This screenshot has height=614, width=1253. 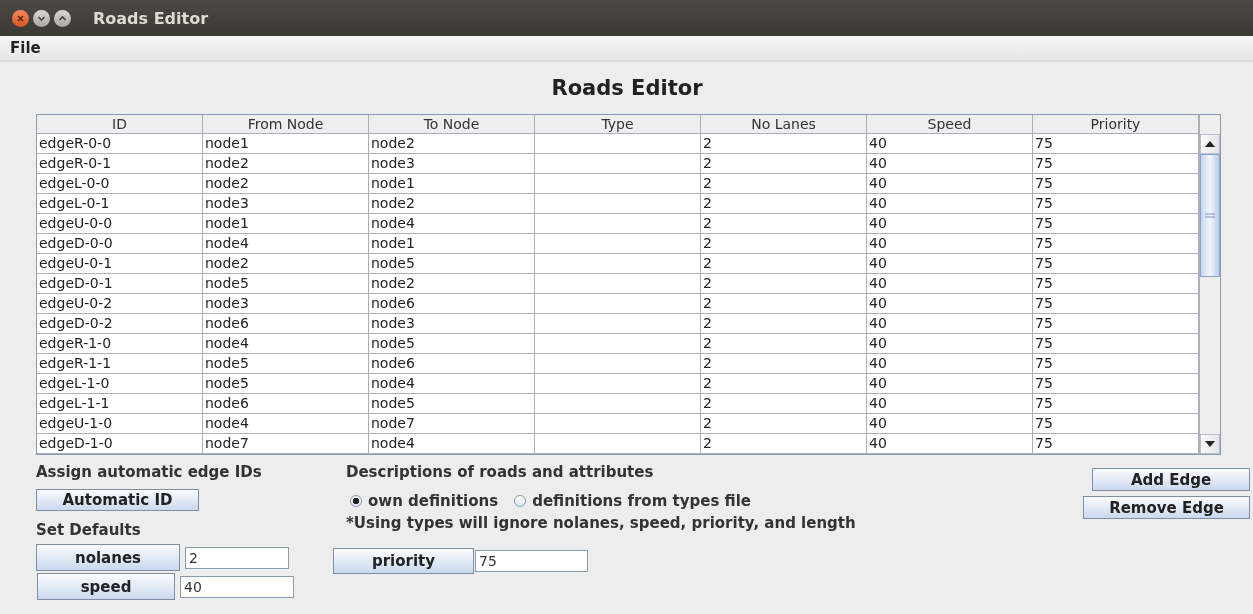 What do you see at coordinates (500, 472) in the screenshot?
I see `section-label: Descriptions of roads and attributes` at bounding box center [500, 472].